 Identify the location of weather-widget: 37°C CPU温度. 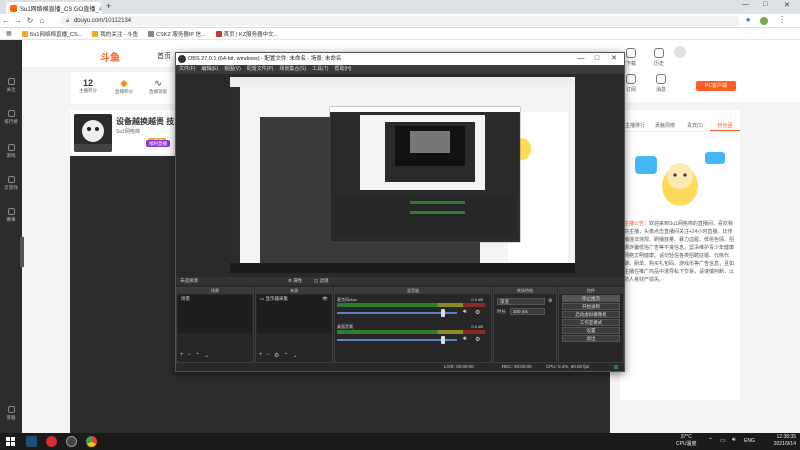
(686, 441).